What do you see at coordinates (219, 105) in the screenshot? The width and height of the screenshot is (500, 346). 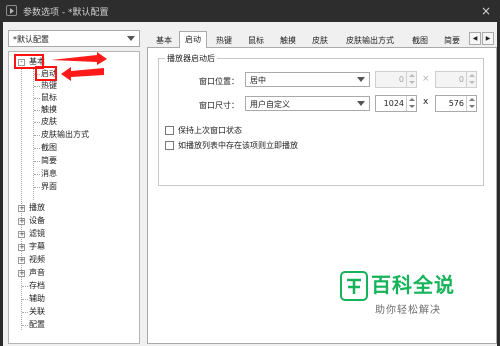 I see `window-size-label: 窗口尺寸：` at bounding box center [219, 105].